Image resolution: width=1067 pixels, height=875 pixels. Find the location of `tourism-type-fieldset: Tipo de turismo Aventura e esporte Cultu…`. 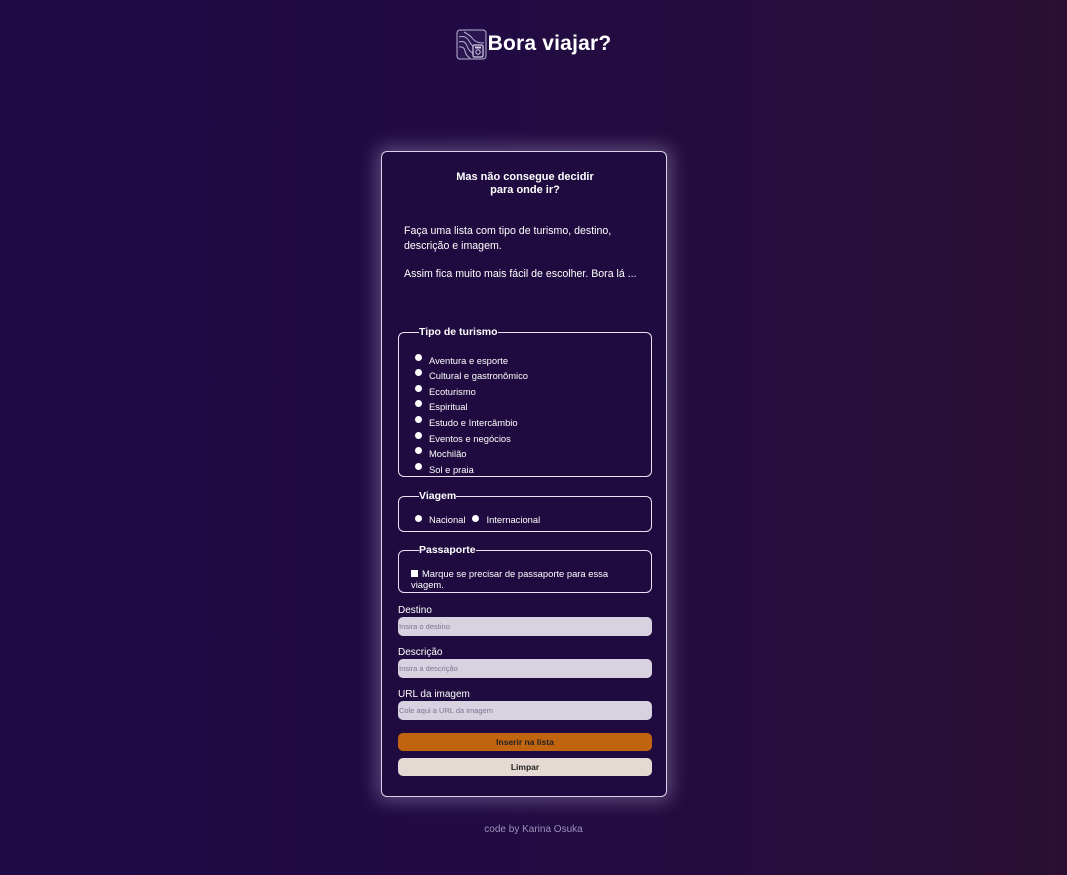

tourism-type-fieldset: Tipo de turismo Aventura e esporte Cultu… is located at coordinates (525, 402).